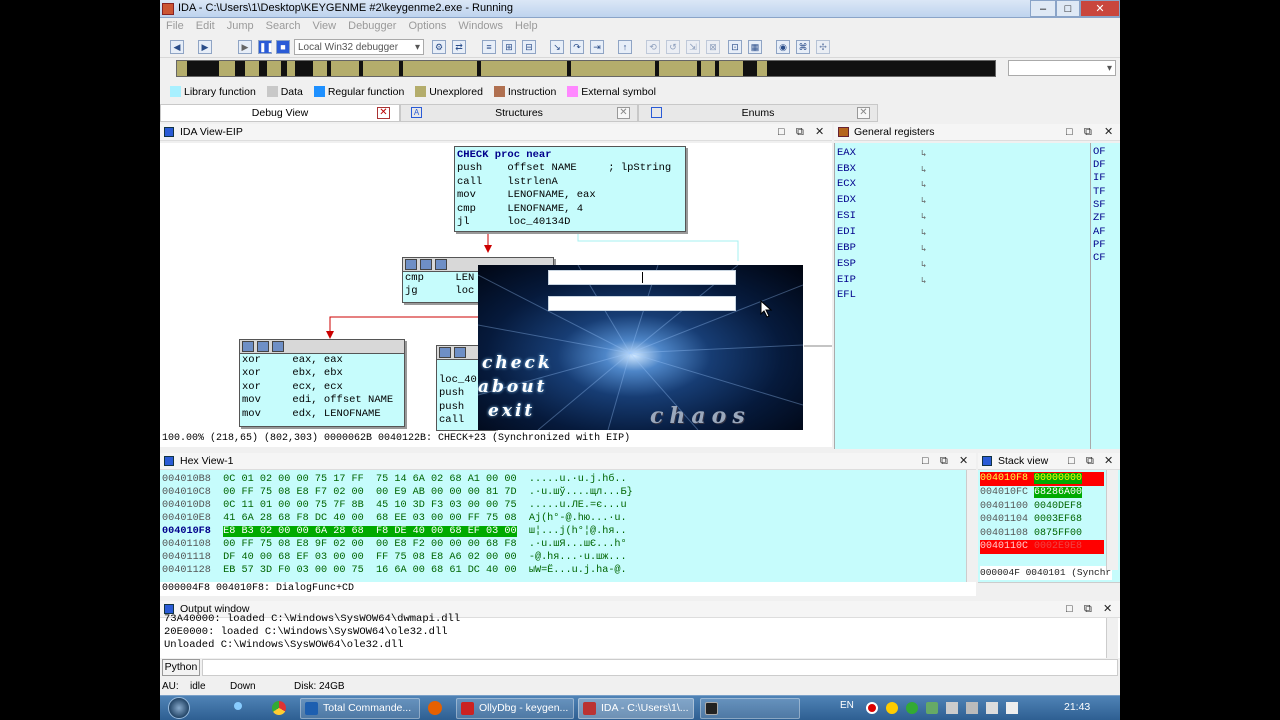  I want to click on volume-icon, so click(992, 708).